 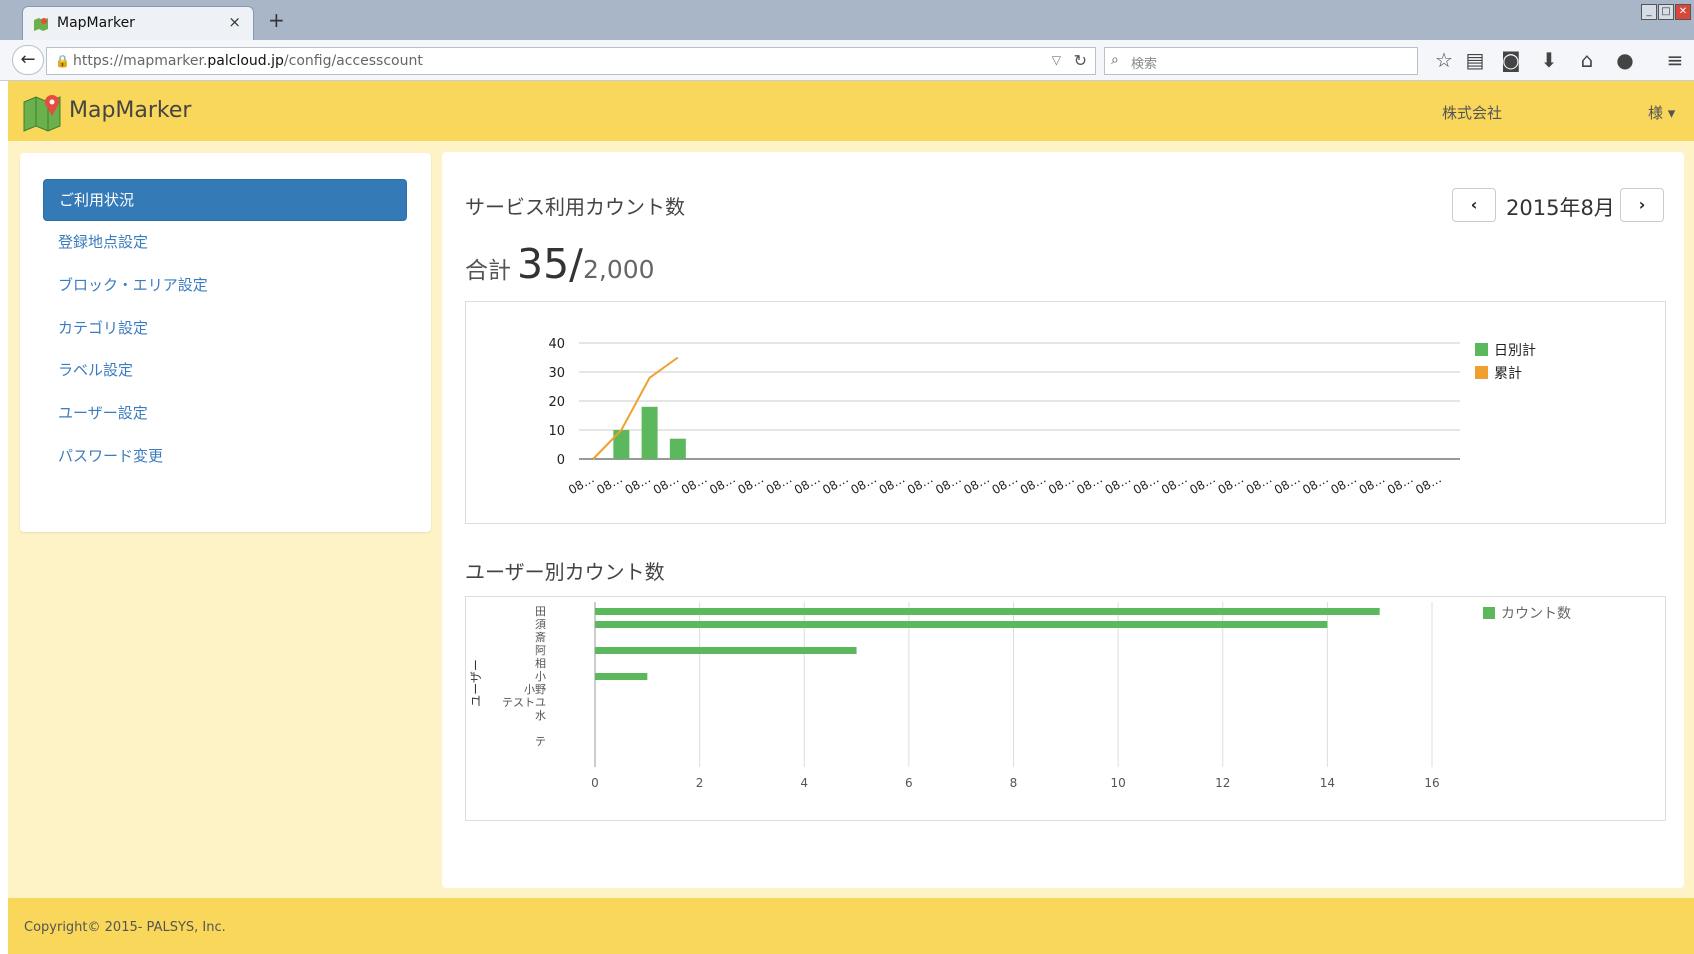 What do you see at coordinates (28, 60) in the screenshot?
I see `back-arrow-icon: ←` at bounding box center [28, 60].